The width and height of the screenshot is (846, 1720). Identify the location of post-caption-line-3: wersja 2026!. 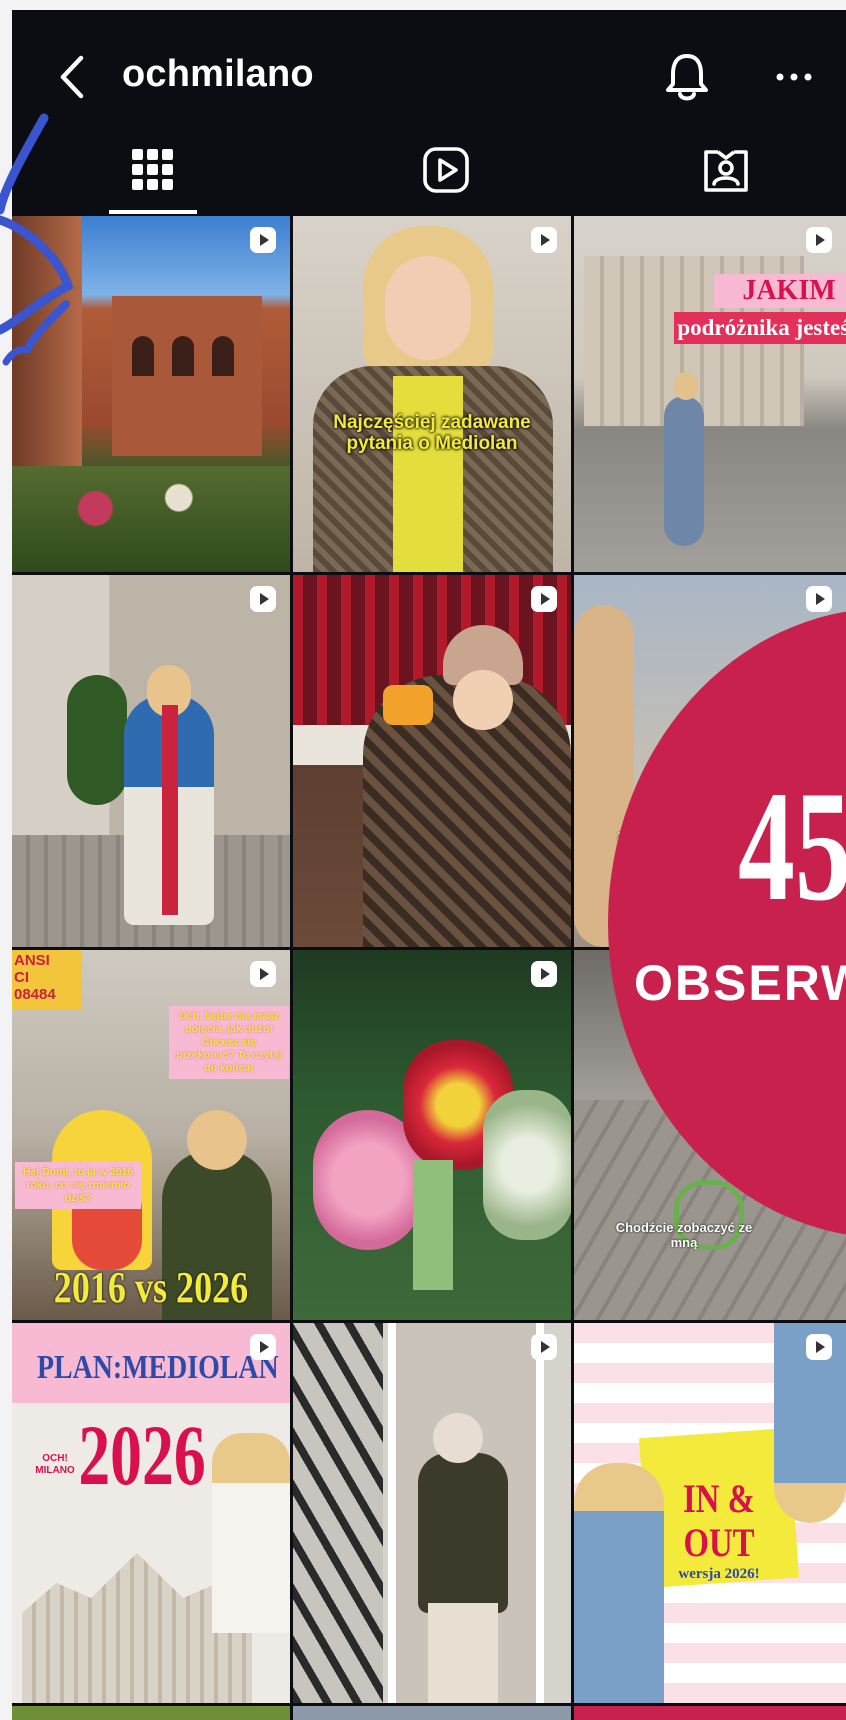
(719, 1574).